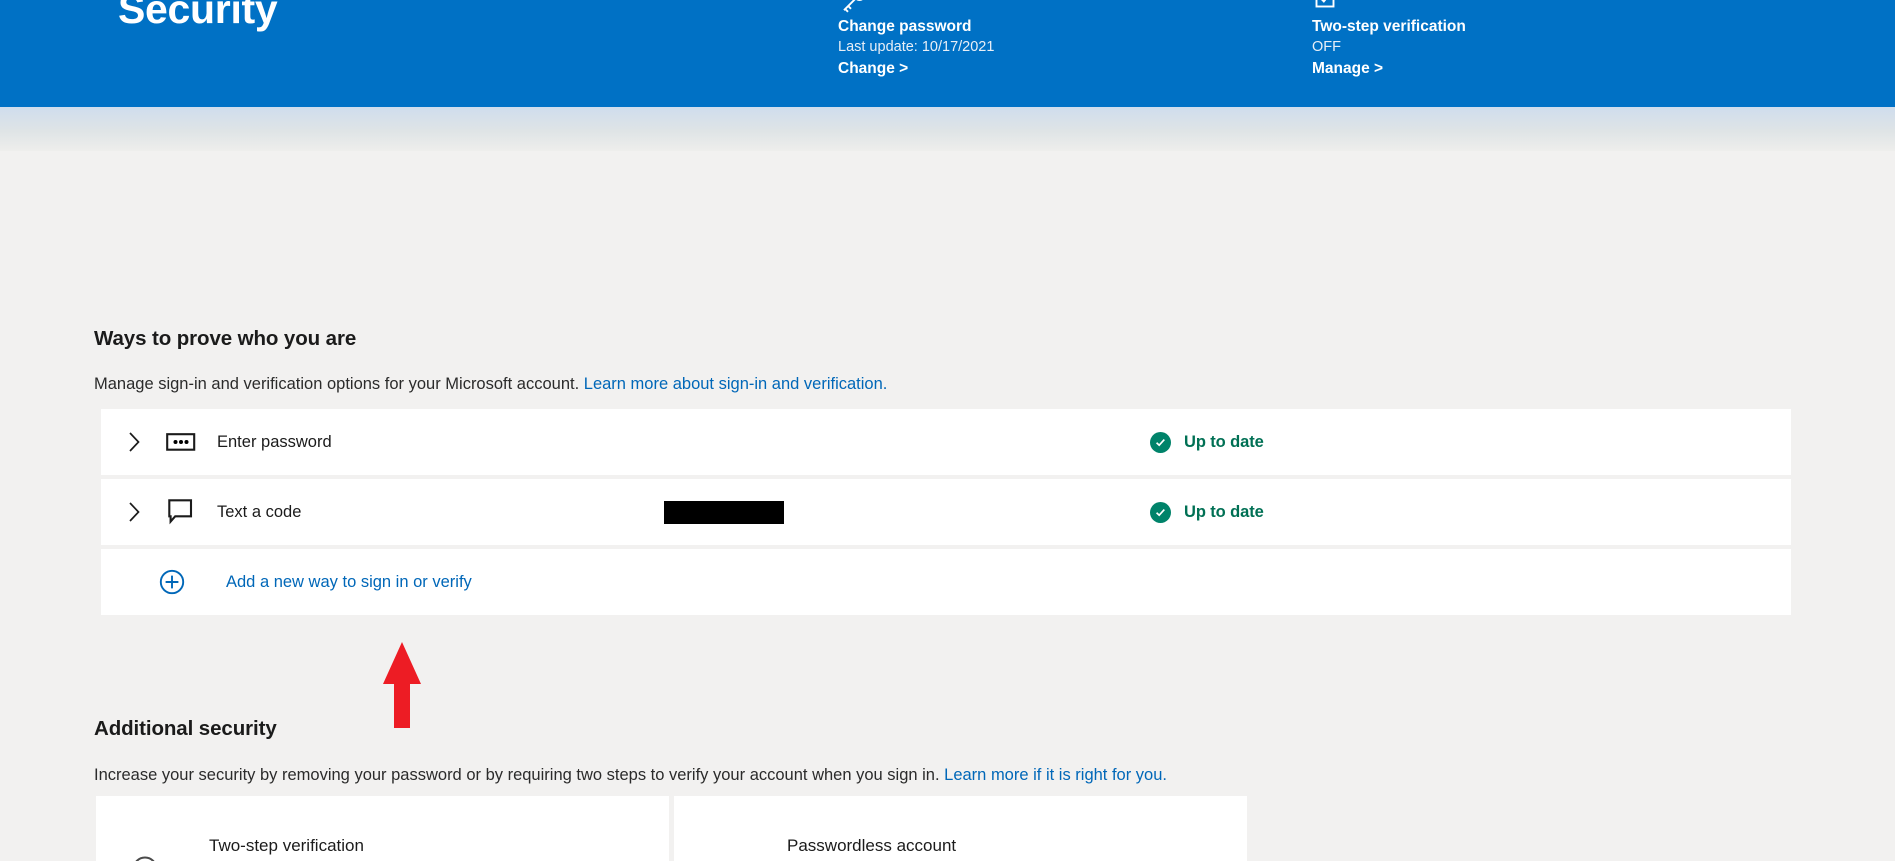  Describe the element at coordinates (274, 441) in the screenshot. I see `method-label: Enter password` at that location.